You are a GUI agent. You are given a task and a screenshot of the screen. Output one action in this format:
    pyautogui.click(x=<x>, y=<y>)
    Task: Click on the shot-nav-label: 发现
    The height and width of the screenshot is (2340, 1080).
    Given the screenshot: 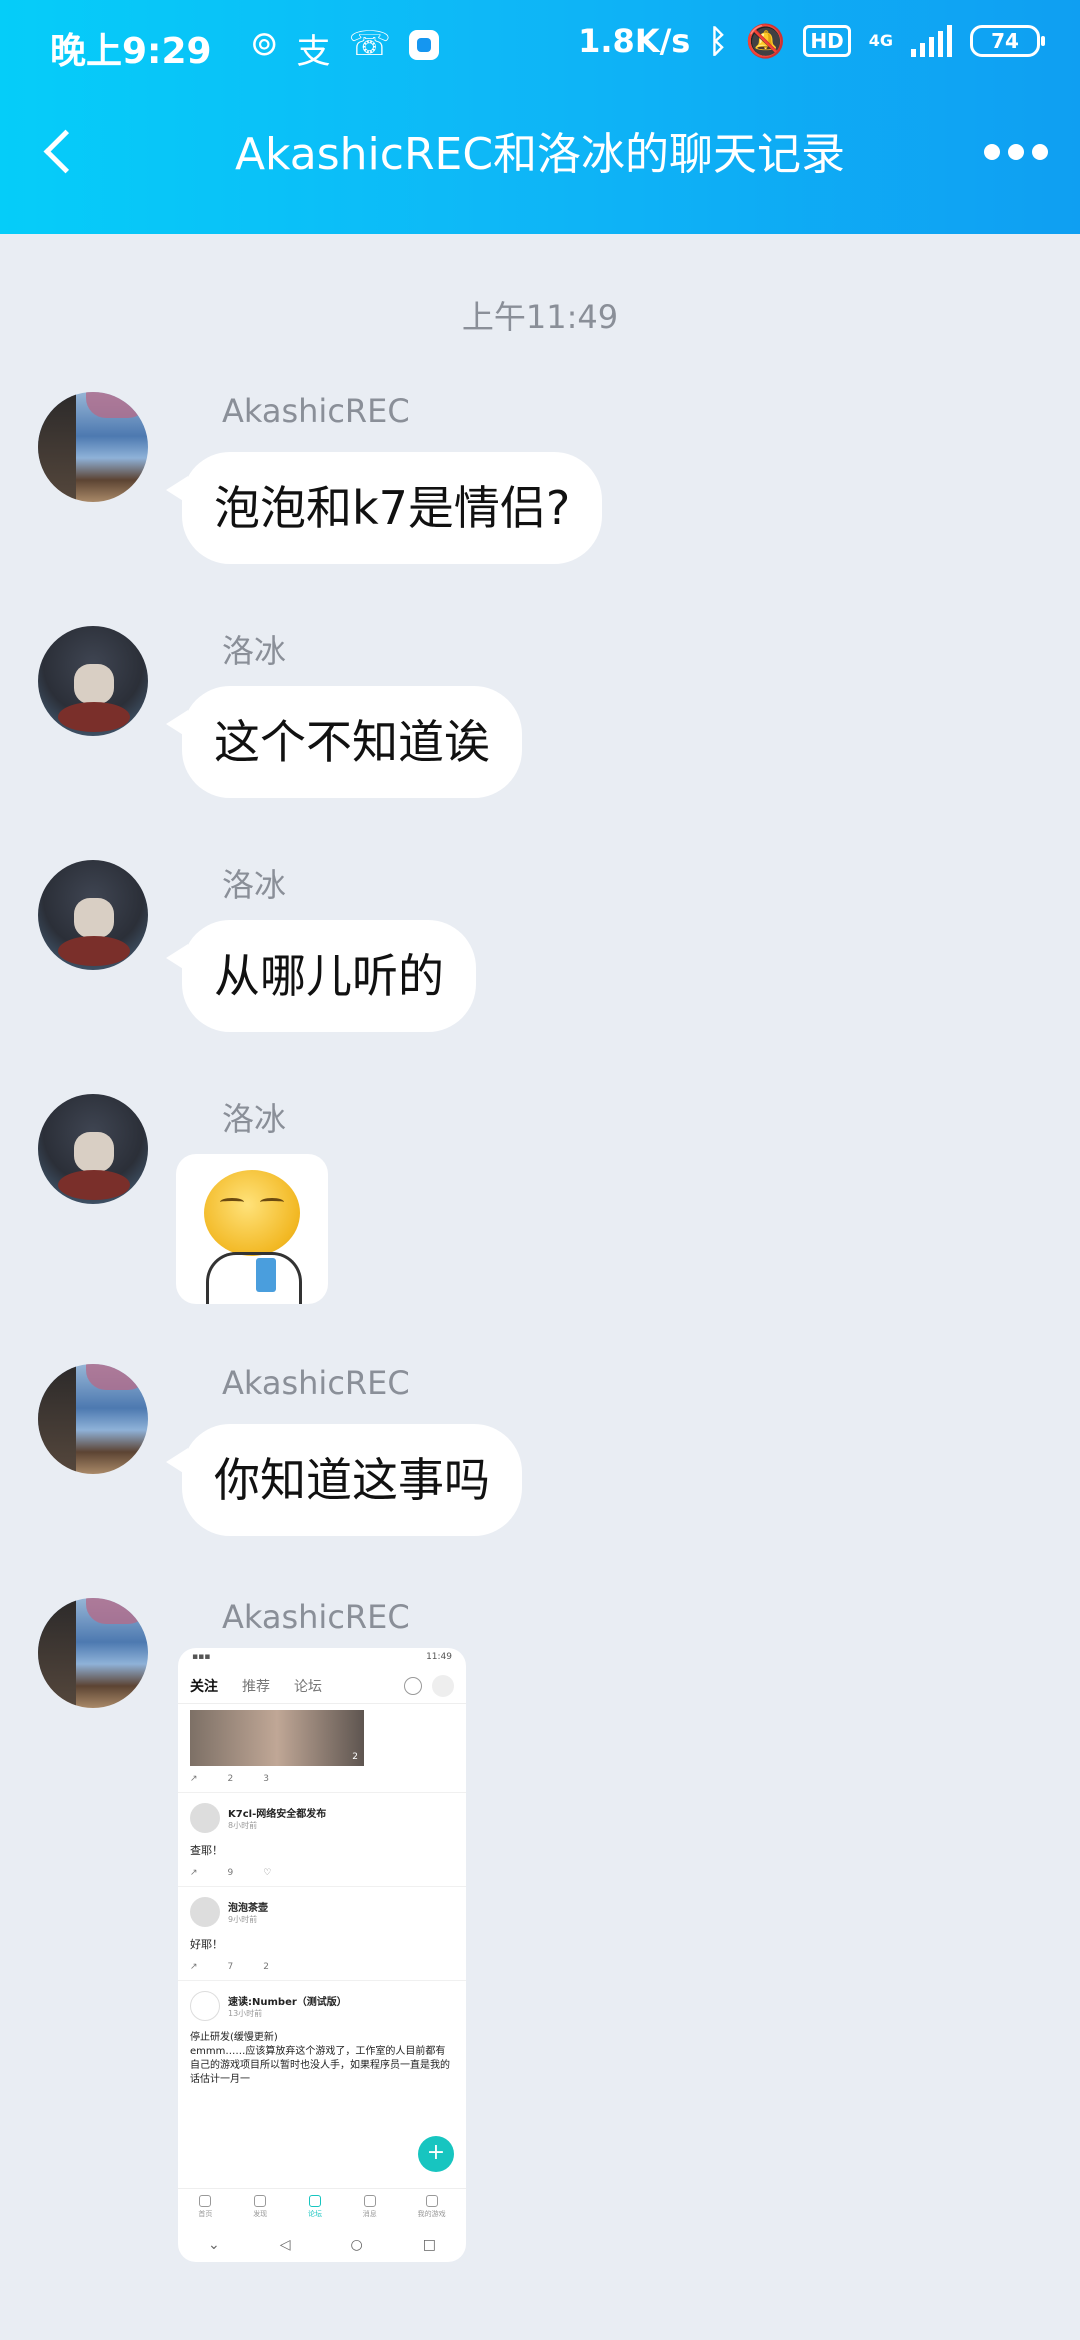 What is the action you would take?
    pyautogui.click(x=260, y=2214)
    